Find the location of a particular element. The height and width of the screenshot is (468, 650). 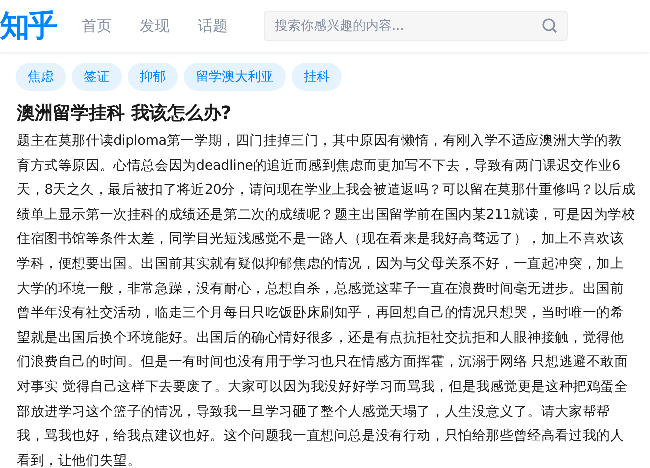

topic-tag: 留学澳大利亚 is located at coordinates (235, 77).